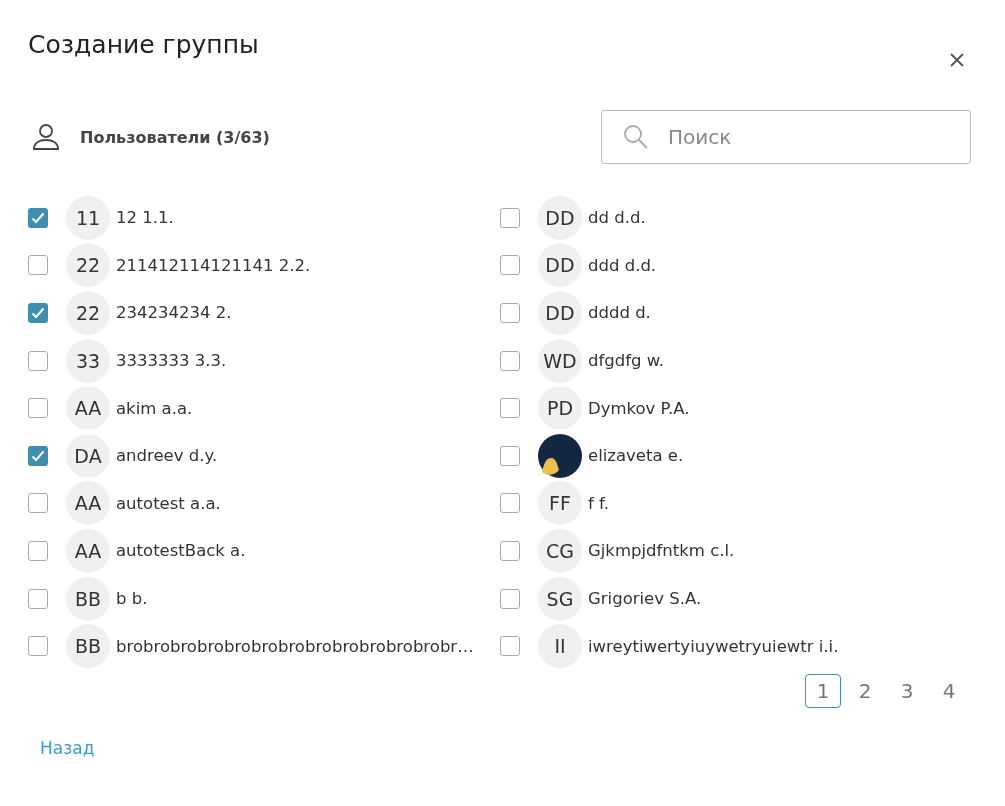 The image size is (1005, 806). What do you see at coordinates (661, 551) in the screenshot?
I see `user-name: Gjkmpjdfntkm c.l.` at bounding box center [661, 551].